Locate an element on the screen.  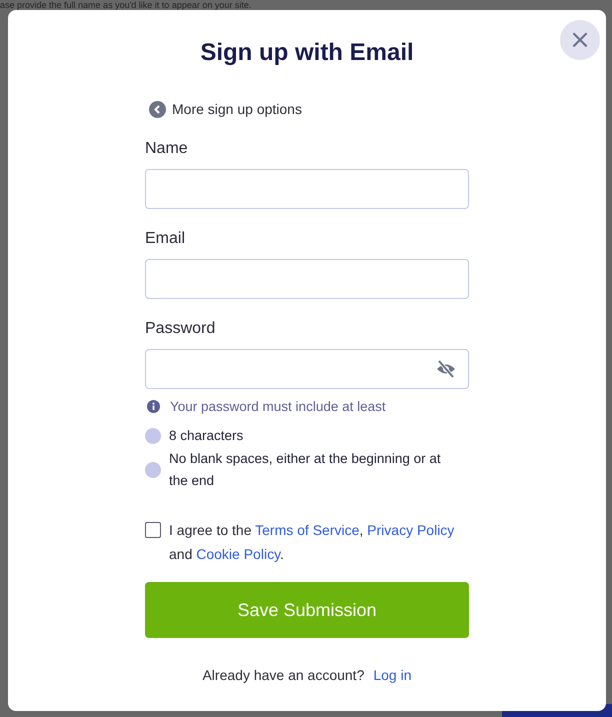
info-icon is located at coordinates (153, 406).